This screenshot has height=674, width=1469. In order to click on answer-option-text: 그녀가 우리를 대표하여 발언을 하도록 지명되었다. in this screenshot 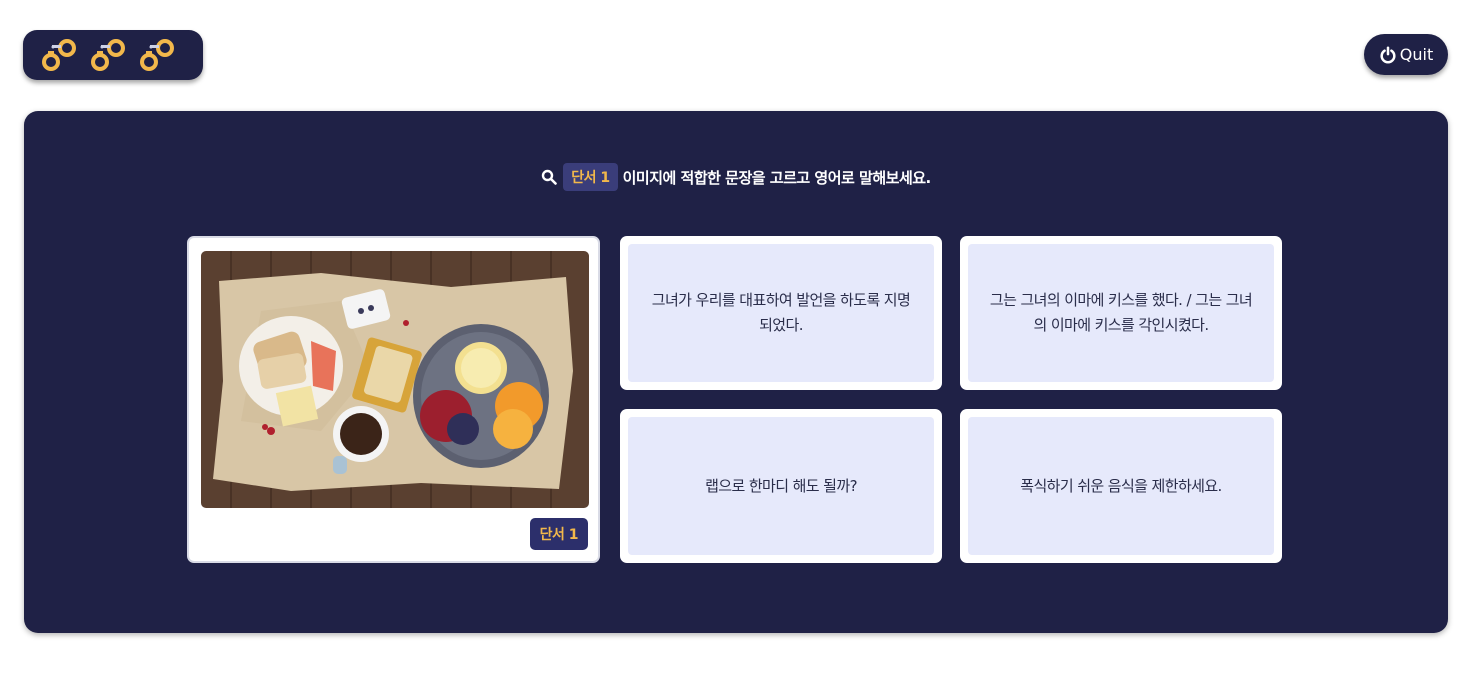, I will do `click(781, 313)`.